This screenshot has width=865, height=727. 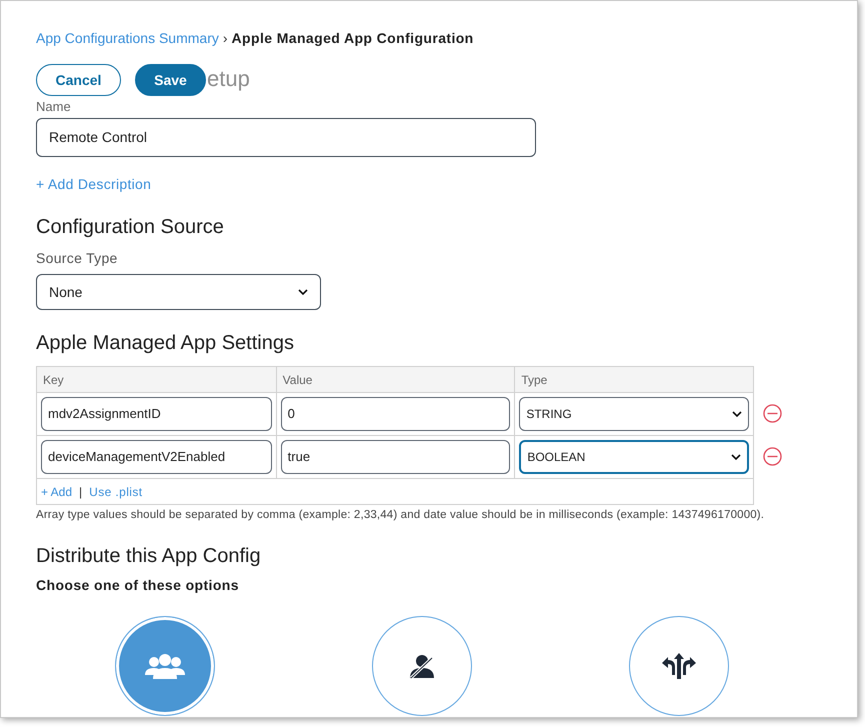 I want to click on help-text: Array type values should be separated by comma (example: 2,33,44) and date value should be in milliseconds (example: 1437496170000)., so click(x=401, y=515).